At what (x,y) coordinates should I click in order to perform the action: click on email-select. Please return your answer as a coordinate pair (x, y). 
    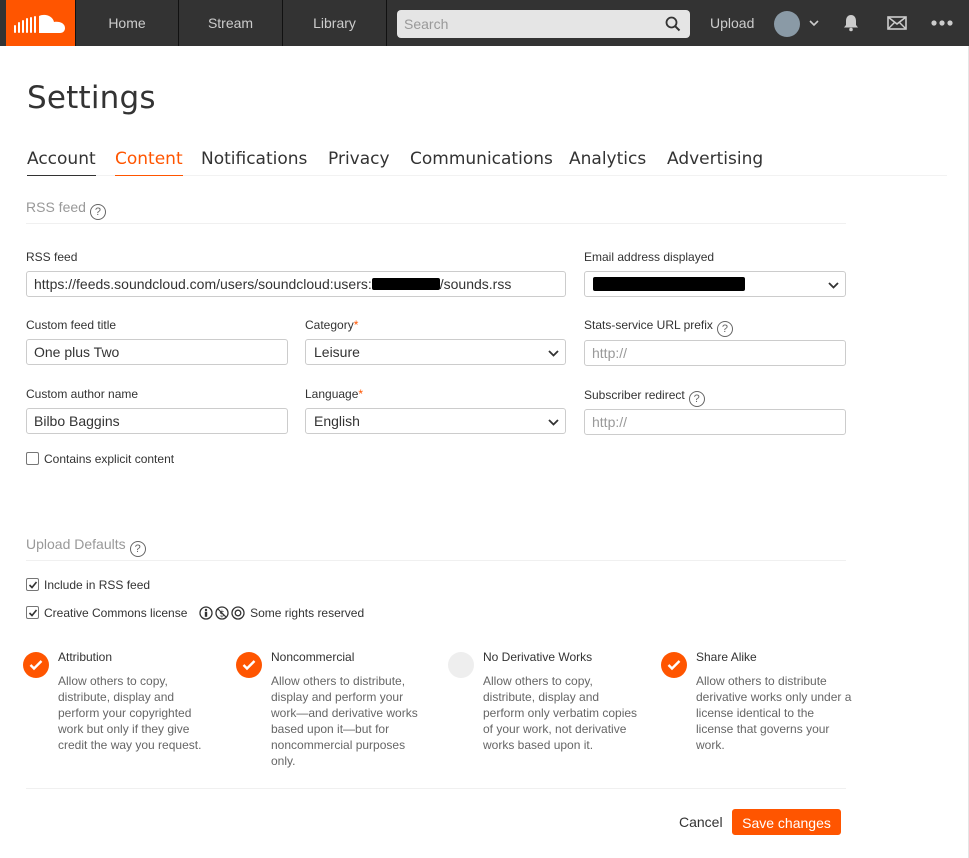
    Looking at the image, I should click on (715, 284).